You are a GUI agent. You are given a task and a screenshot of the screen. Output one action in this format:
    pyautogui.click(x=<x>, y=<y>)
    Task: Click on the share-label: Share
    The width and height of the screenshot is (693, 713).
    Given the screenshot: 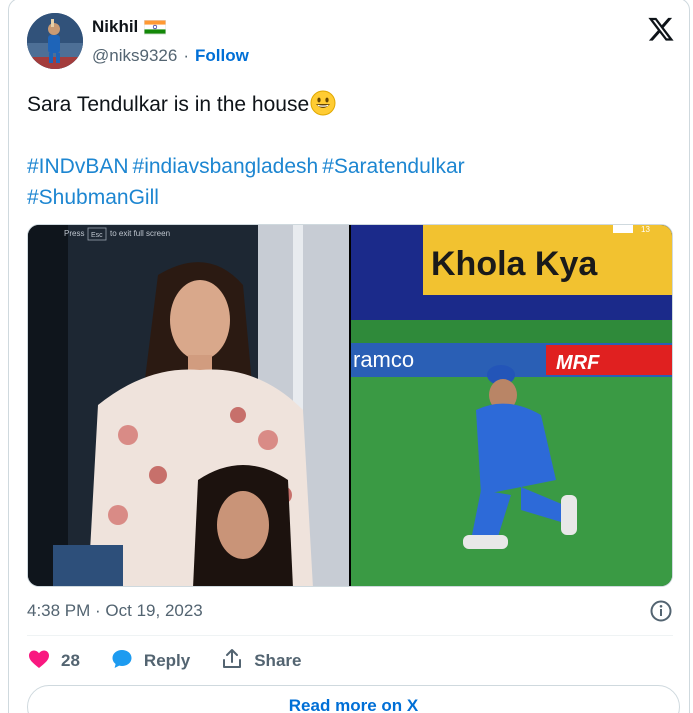 What is the action you would take?
    pyautogui.click(x=278, y=660)
    